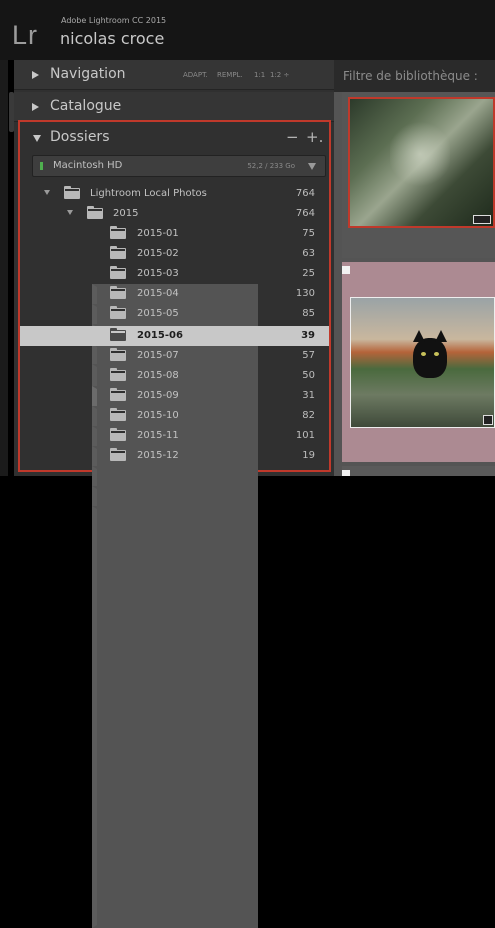 The image size is (495, 928). Describe the element at coordinates (247, 30) in the screenshot. I see `identity-plate: Lr Adobe Lightroom CC 2015 nicolas croce` at that location.